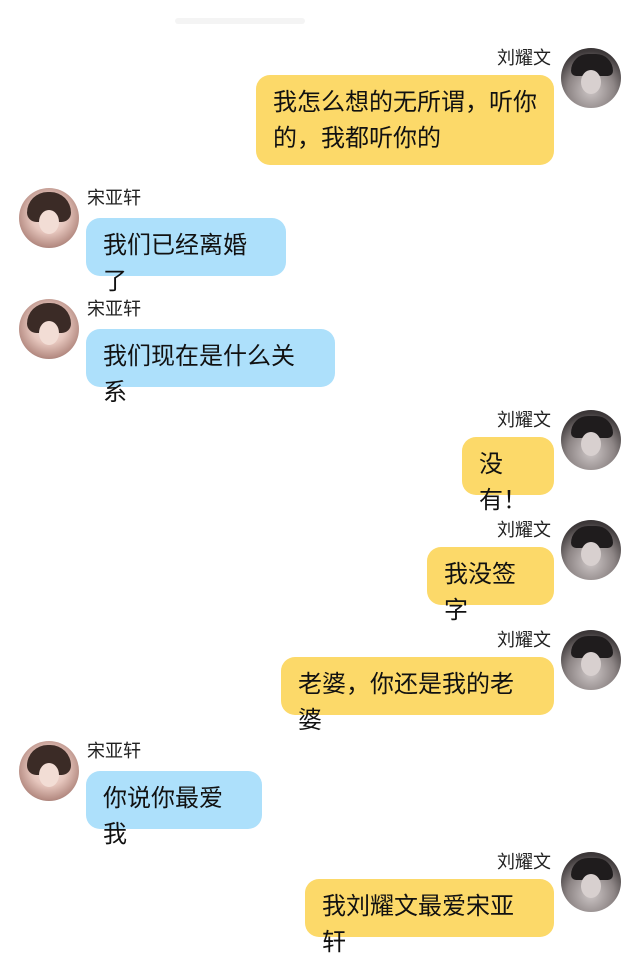  Describe the element at coordinates (210, 367) in the screenshot. I see `message-bubble: 我们现在是什么关系` at that location.